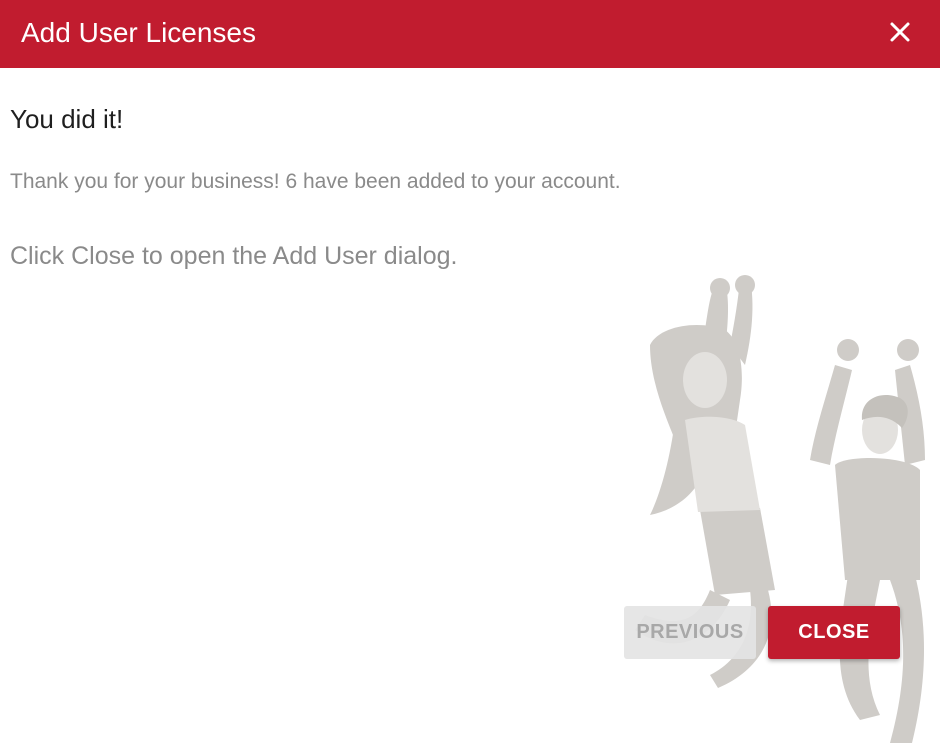  Describe the element at coordinates (470, 34) in the screenshot. I see `dialog-header: Add User Licenses` at that location.